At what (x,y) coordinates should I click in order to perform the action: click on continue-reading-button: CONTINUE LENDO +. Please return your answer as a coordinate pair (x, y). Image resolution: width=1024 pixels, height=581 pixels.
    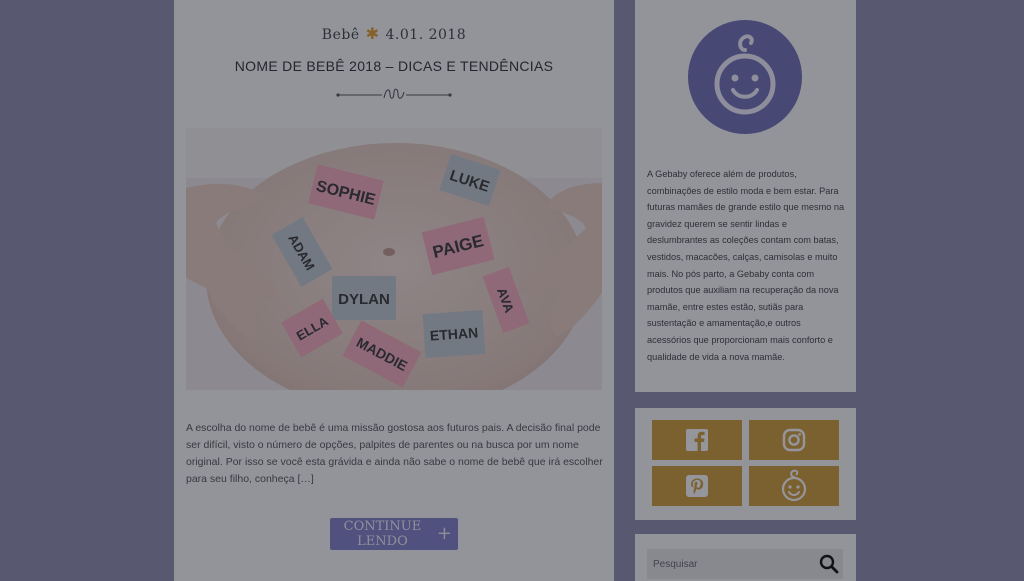
    Looking at the image, I should click on (394, 534).